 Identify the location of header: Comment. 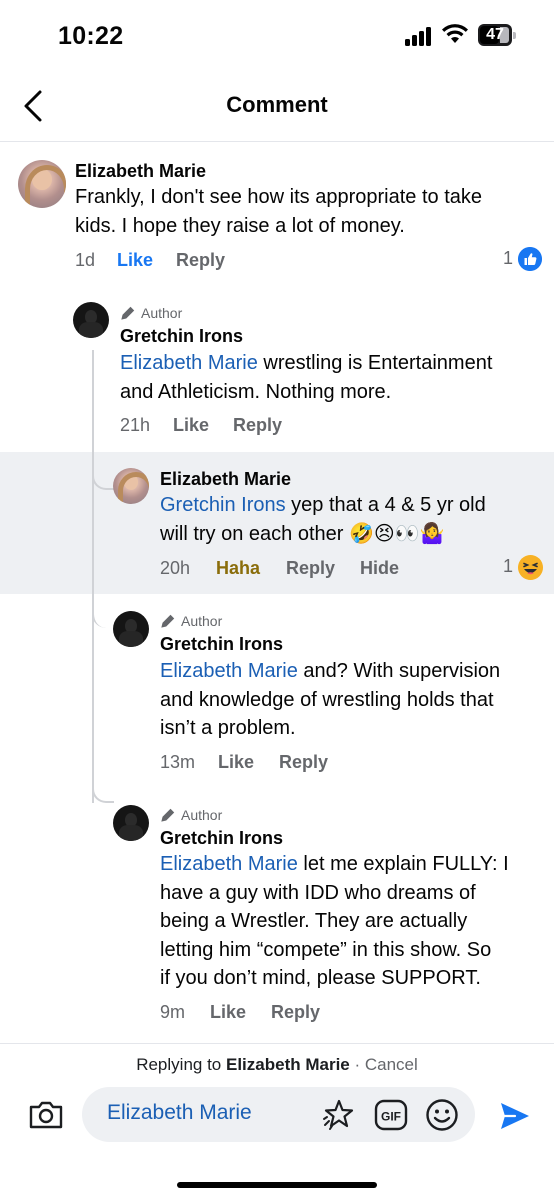
(277, 107).